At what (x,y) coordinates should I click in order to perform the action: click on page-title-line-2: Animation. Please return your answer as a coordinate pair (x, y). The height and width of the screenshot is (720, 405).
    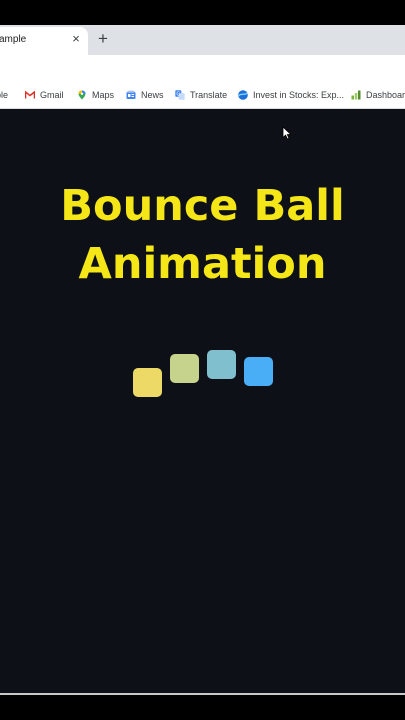
    Looking at the image, I should click on (202, 264).